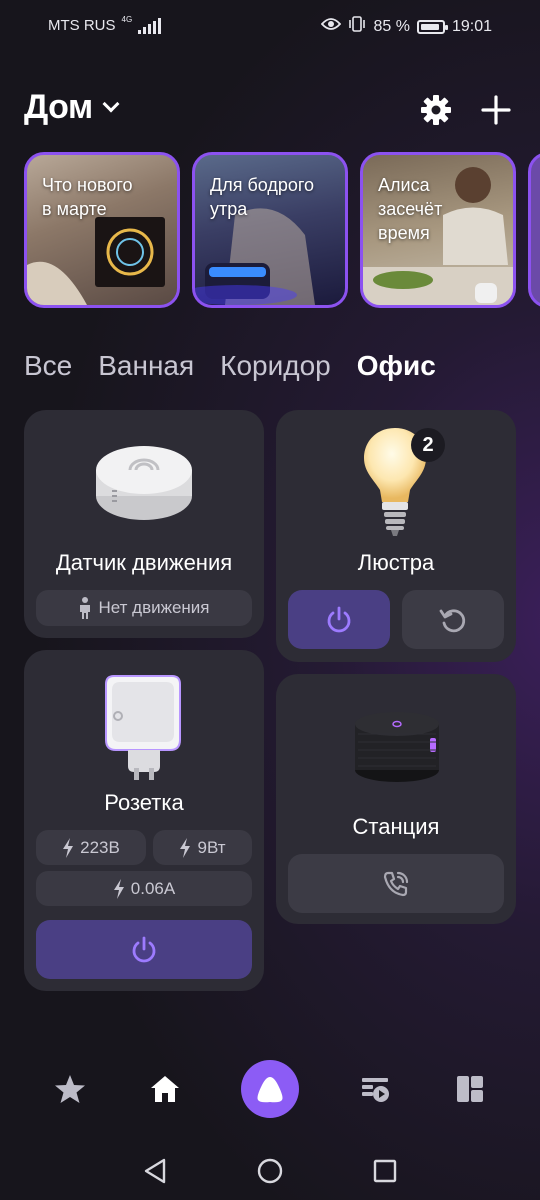 Image resolution: width=540 pixels, height=1200 pixels. I want to click on nav-home, so click(165, 1089).